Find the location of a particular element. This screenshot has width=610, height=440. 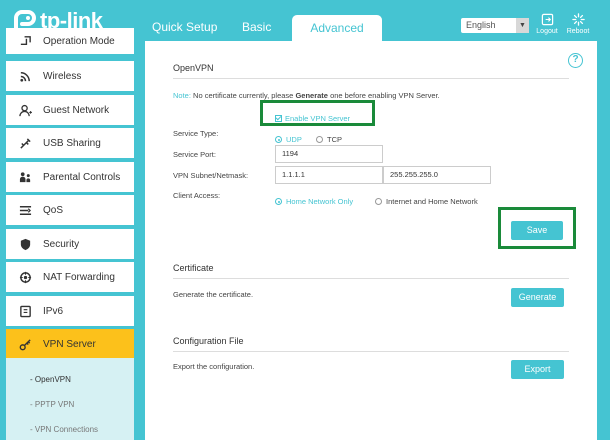

sidebar-item-ipv6: IPv6 is located at coordinates (70, 311).